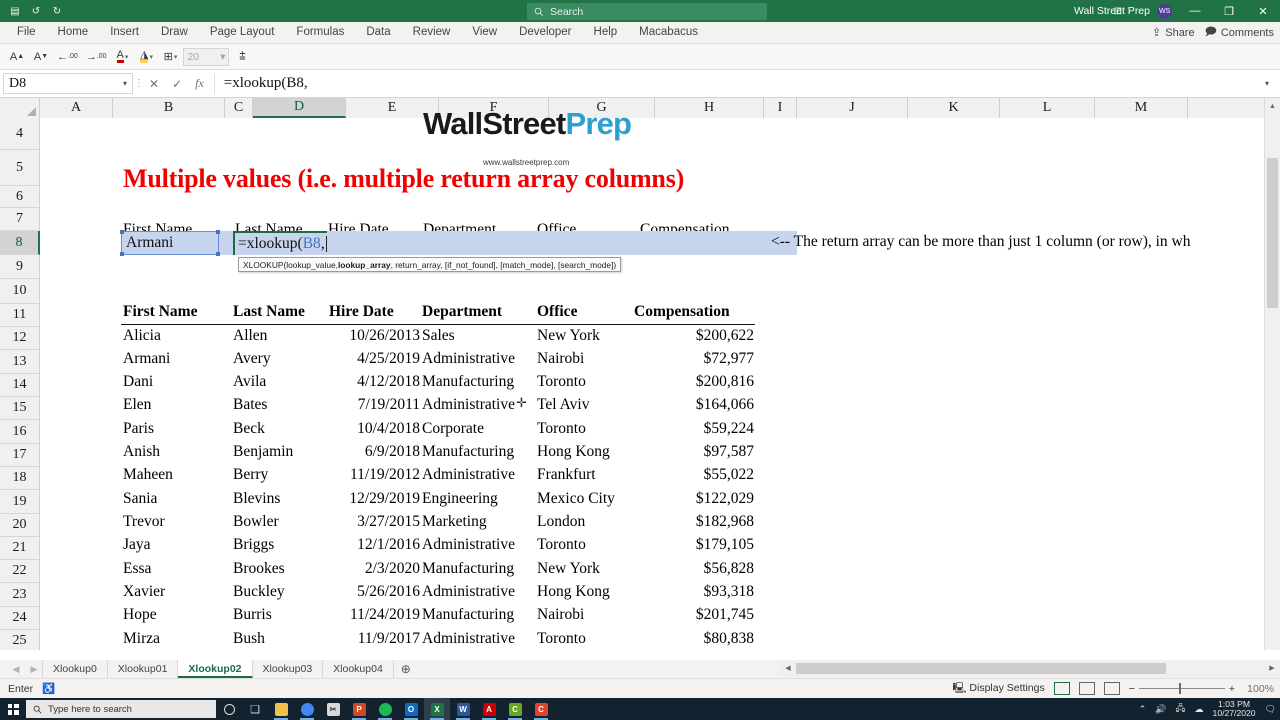 The height and width of the screenshot is (720, 1280). Describe the element at coordinates (229, 709) in the screenshot. I see `cortana-icon` at that location.